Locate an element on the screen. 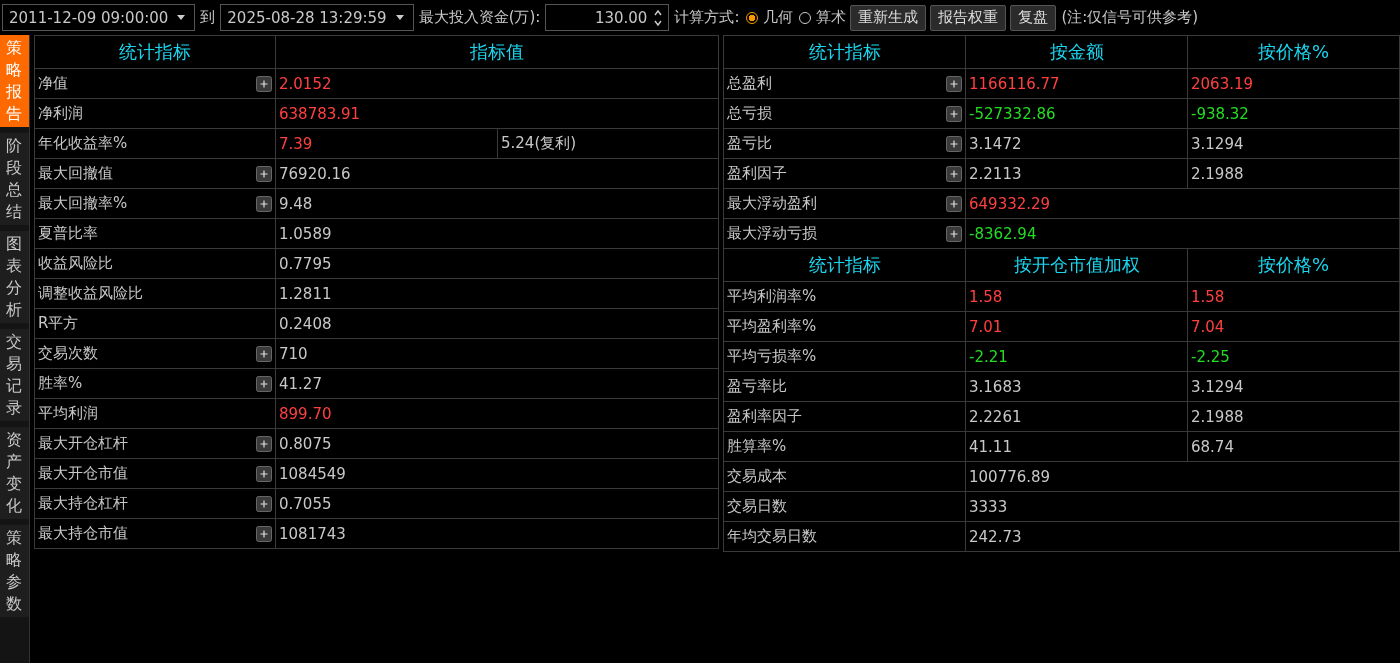  metric-value: 0.7795 is located at coordinates (305, 263).